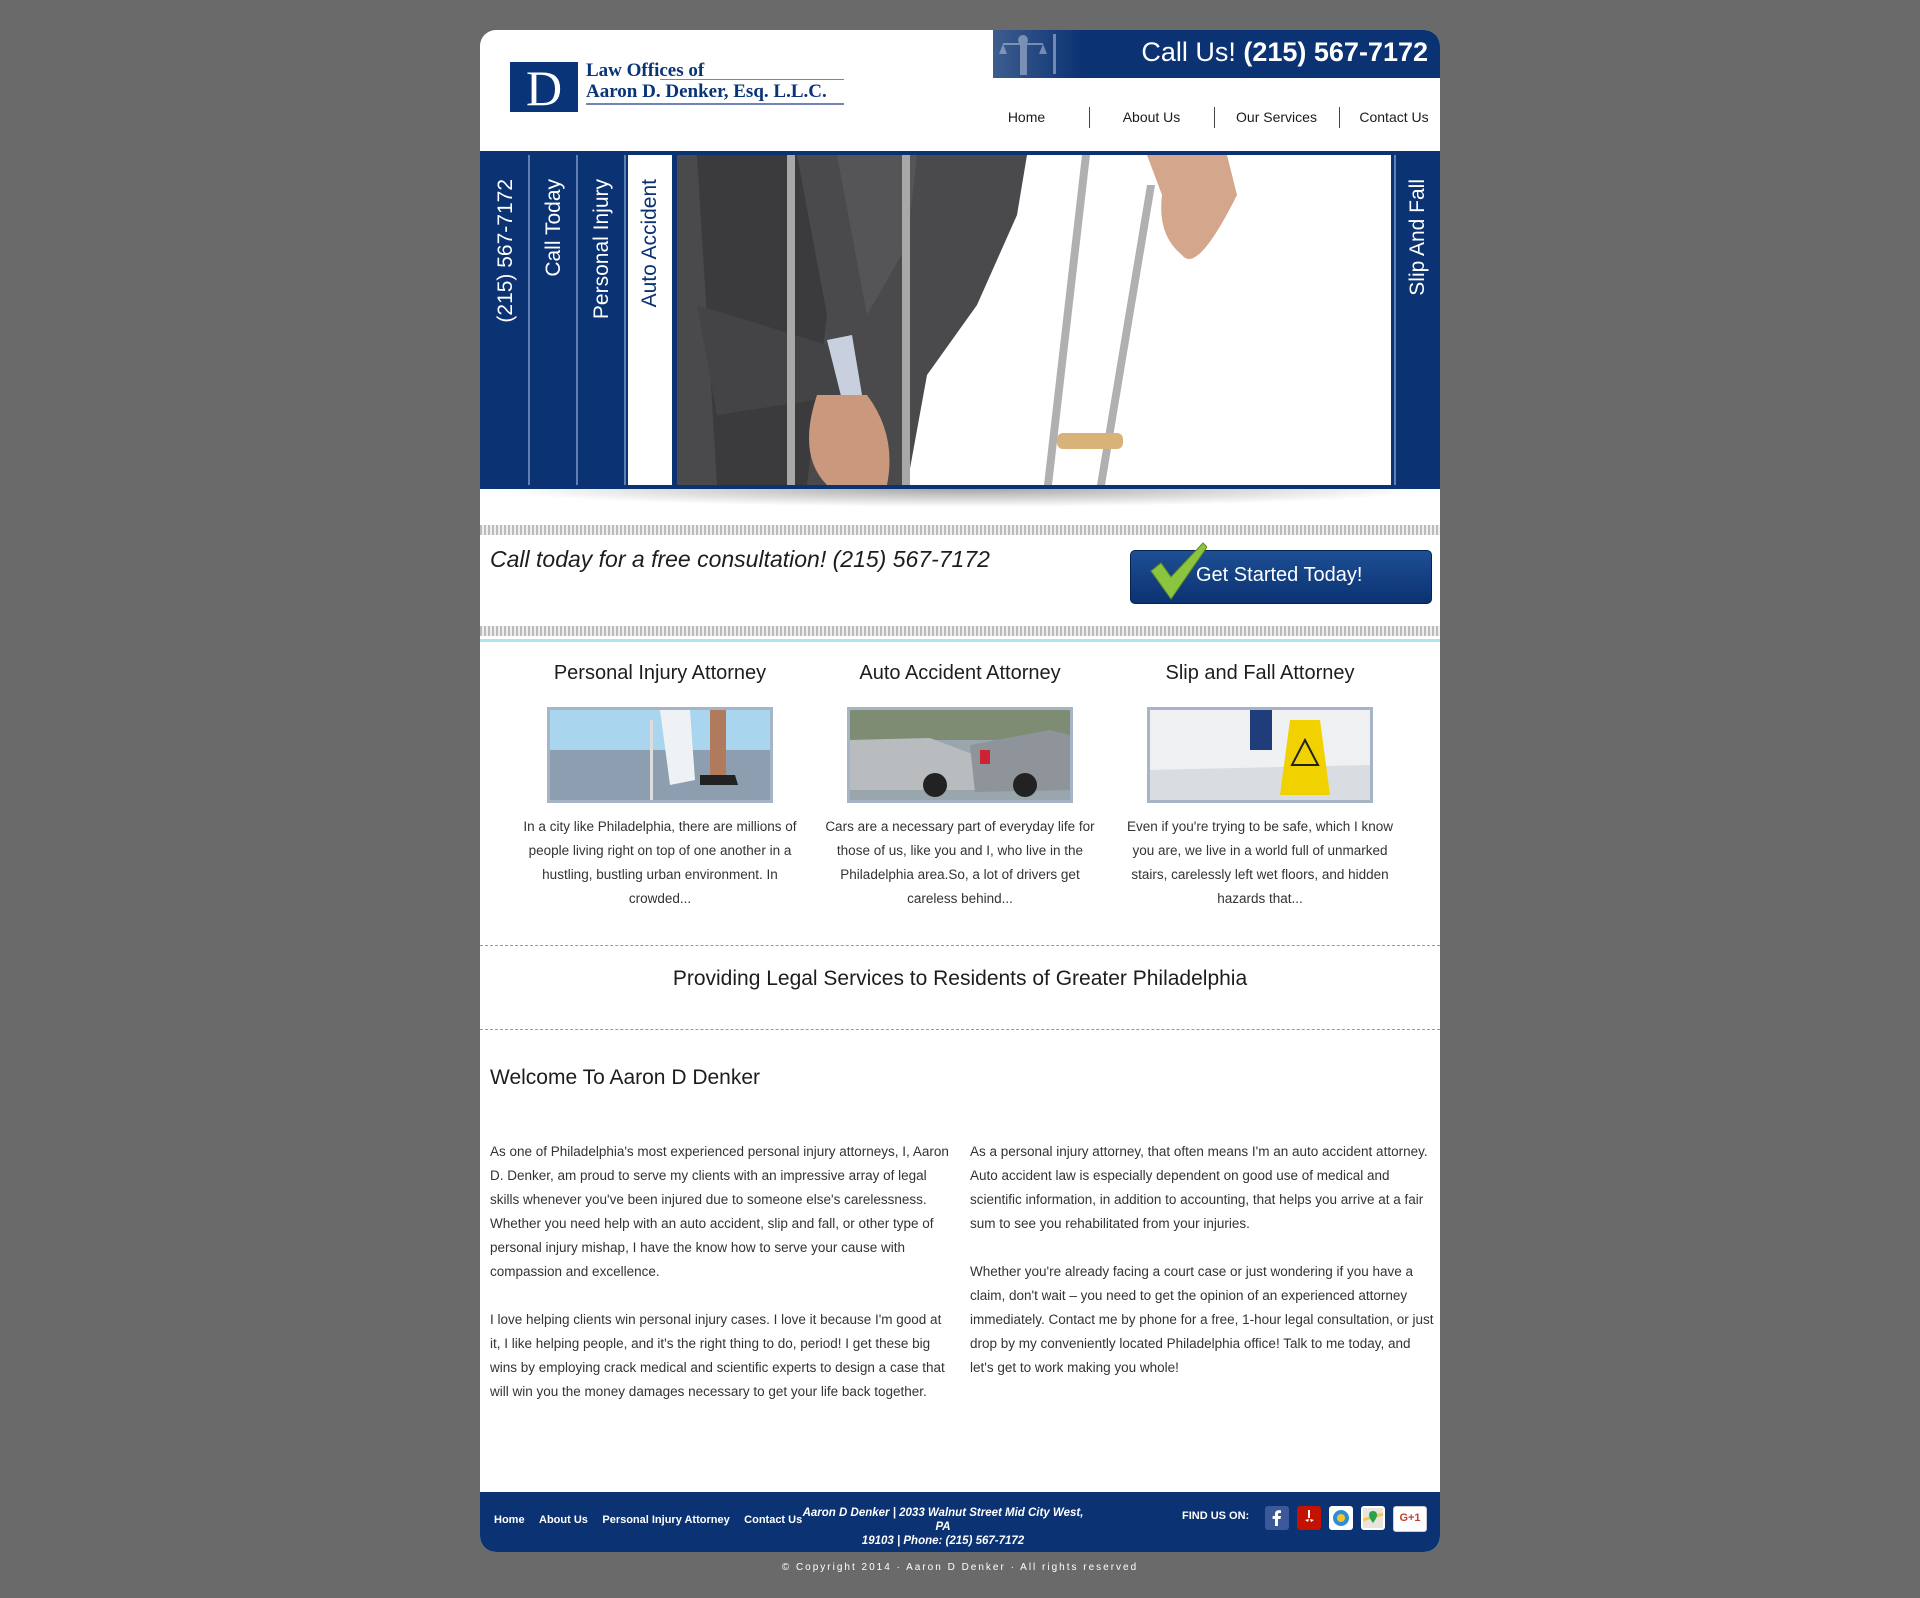  What do you see at coordinates (601, 249) in the screenshot?
I see `hero-tab-label: Personal Injury` at bounding box center [601, 249].